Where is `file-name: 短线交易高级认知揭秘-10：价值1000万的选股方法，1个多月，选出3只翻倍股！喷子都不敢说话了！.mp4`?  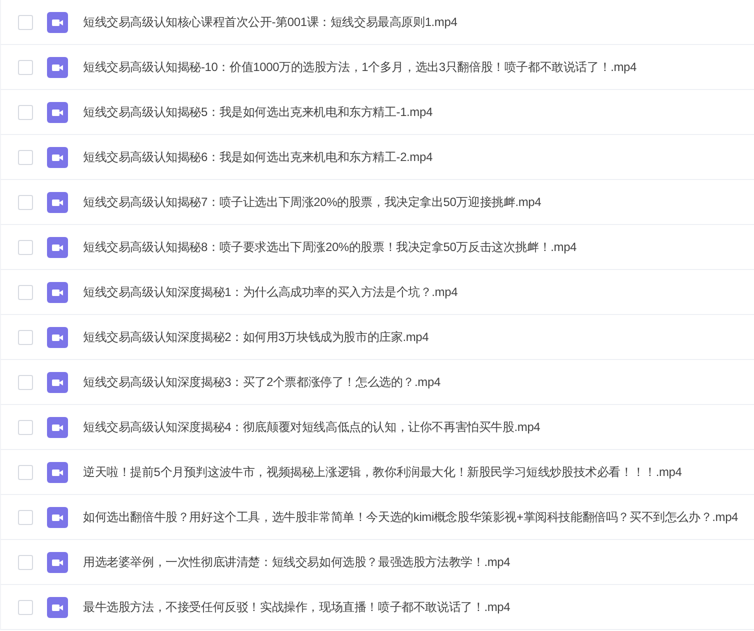 file-name: 短线交易高级认知揭秘-10：价值1000万的选股方法，1个多月，选出3只翻倍股！喷子都不敢说话了！.mp4 is located at coordinates (359, 67).